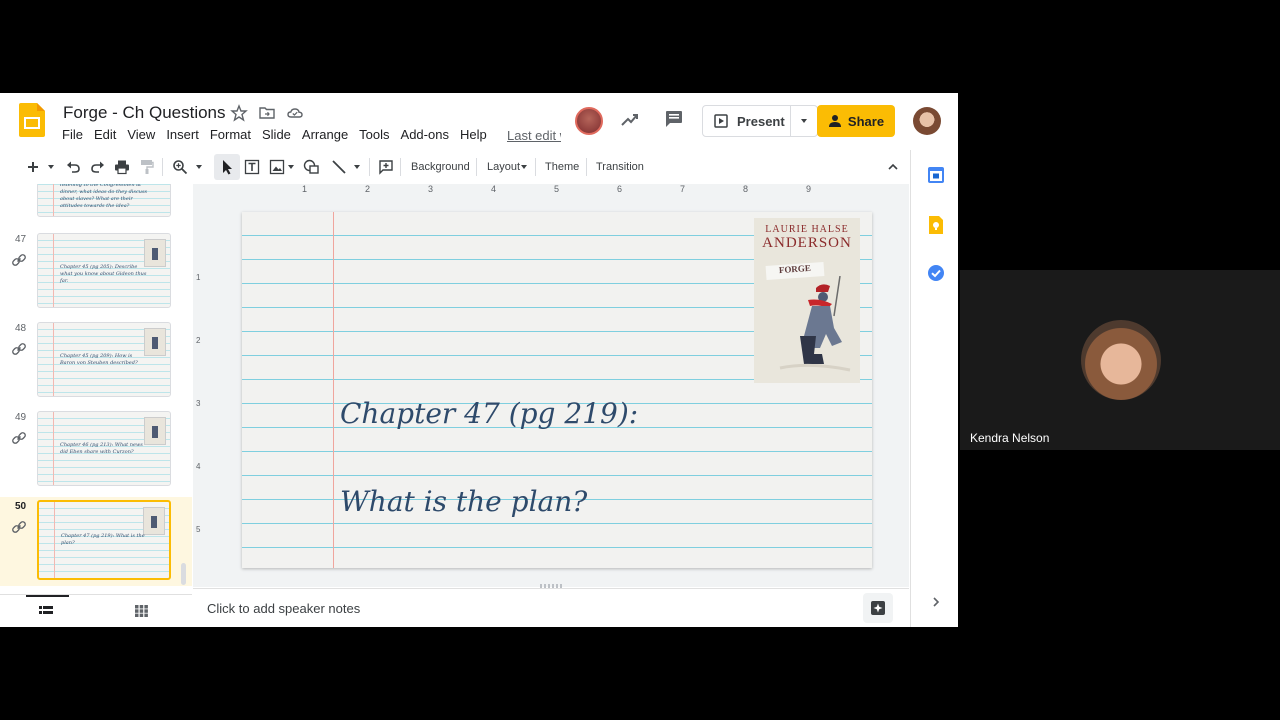  I want to click on ruler-tick: 7, so click(683, 189).